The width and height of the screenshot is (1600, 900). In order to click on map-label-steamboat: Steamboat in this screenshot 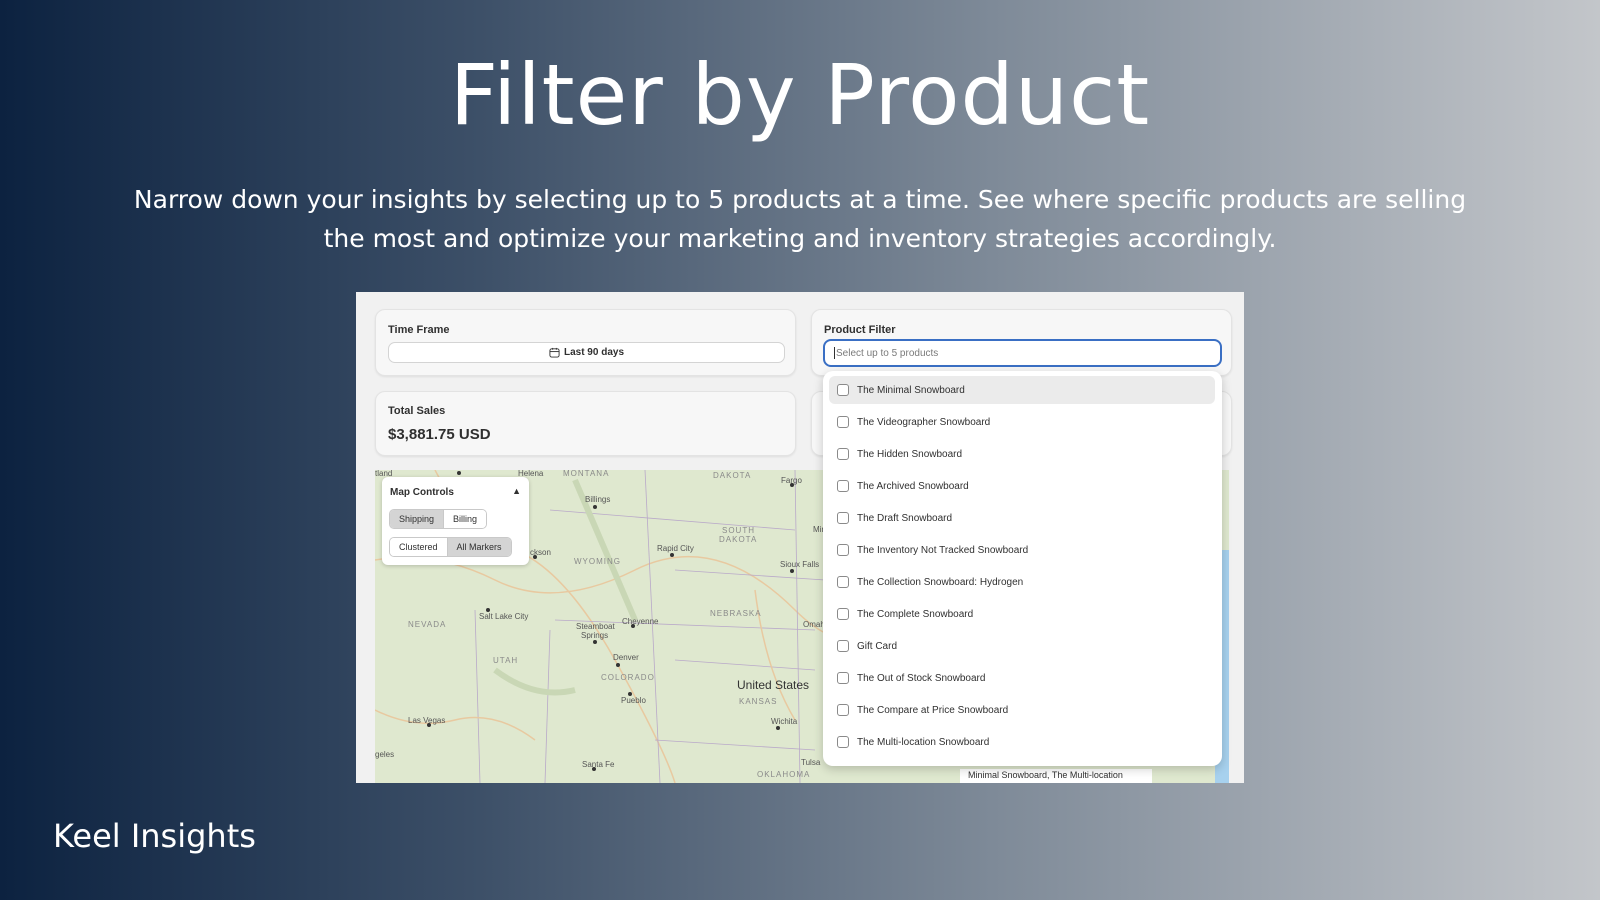, I will do `click(595, 626)`.